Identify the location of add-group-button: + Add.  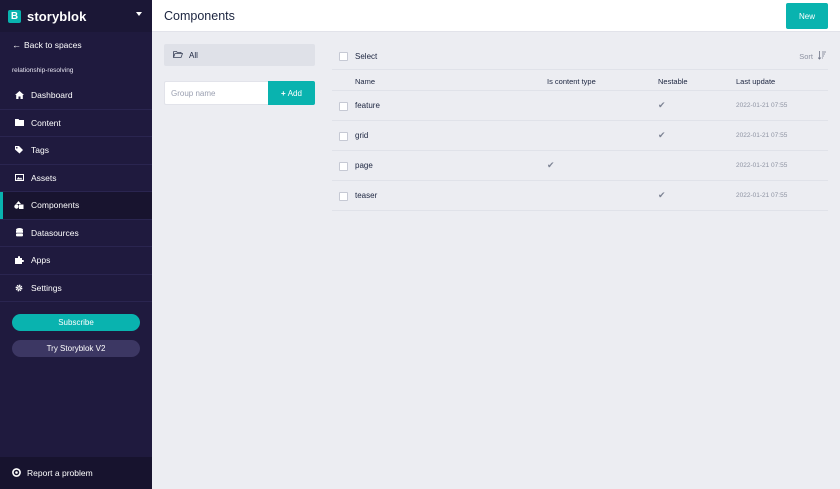
(291, 93).